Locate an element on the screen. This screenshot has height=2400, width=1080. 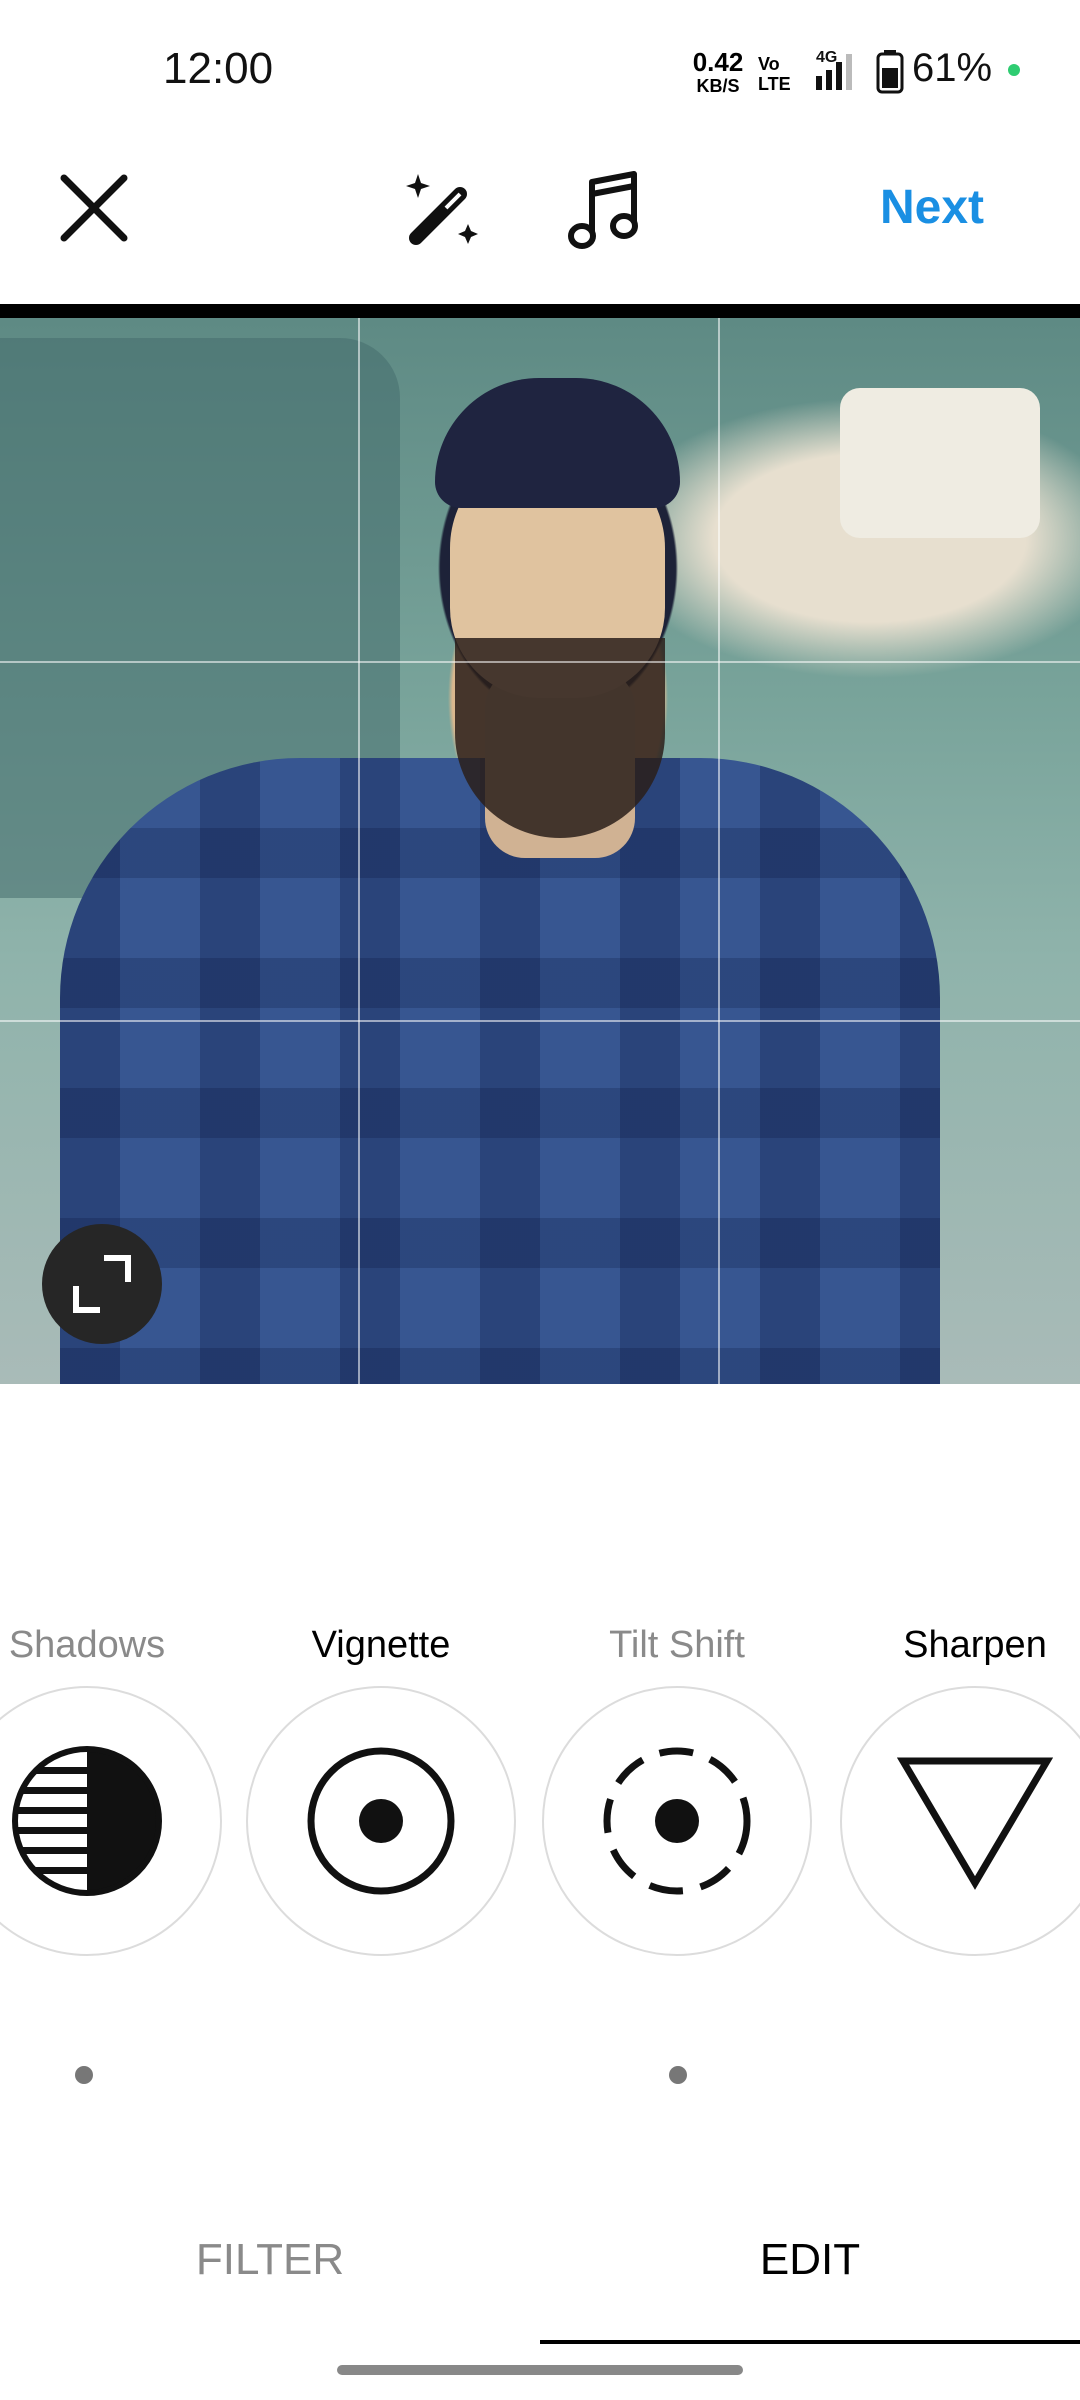
battery-percent: 61% is located at coordinates (952, 68).